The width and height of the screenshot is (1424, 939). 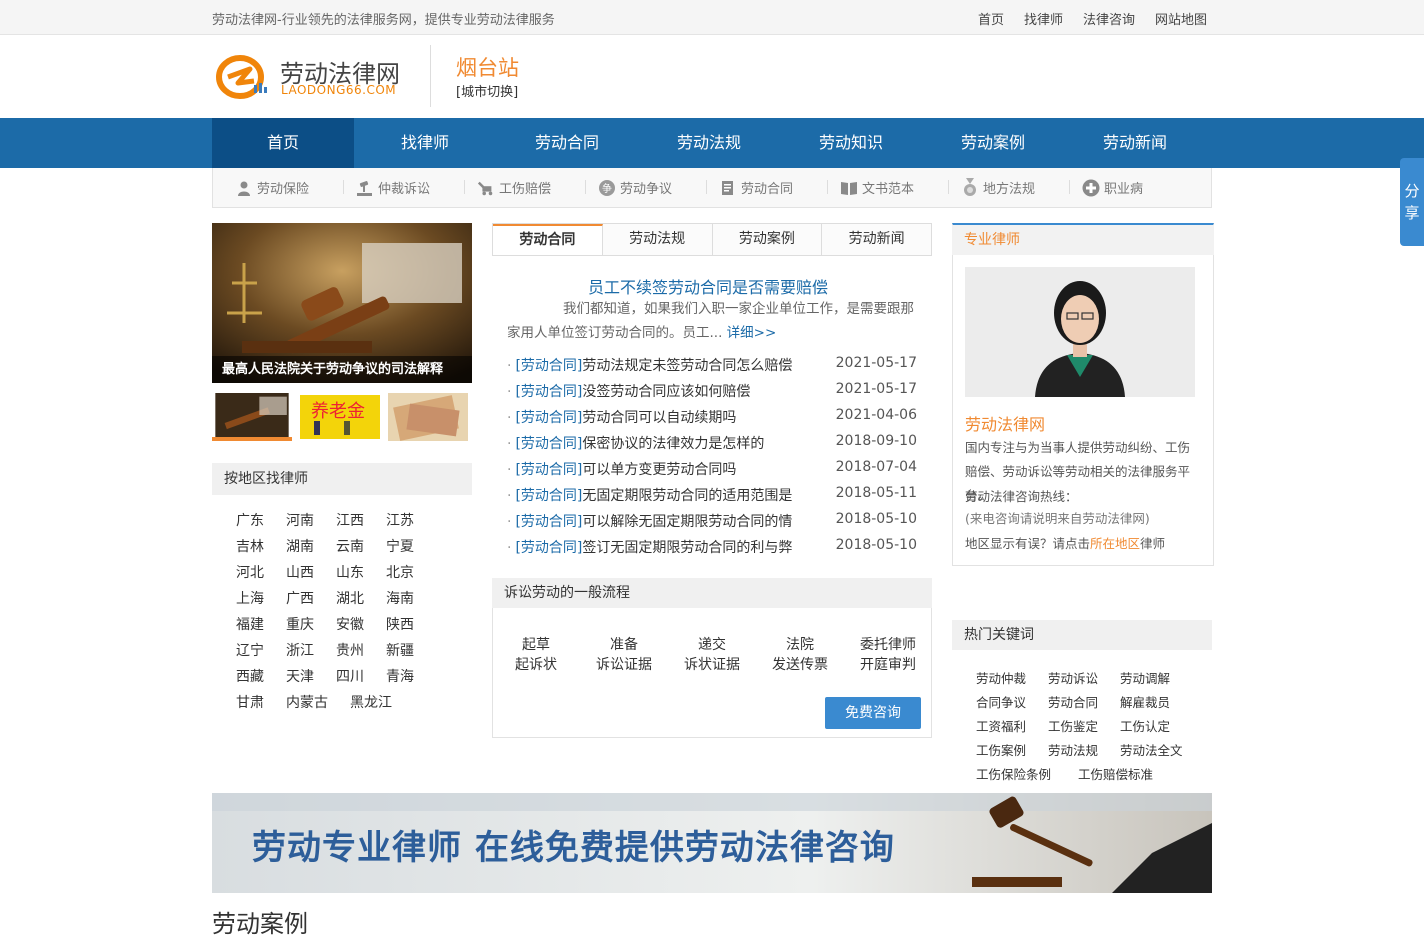 I want to click on region-link: 重庆, so click(x=300, y=624).